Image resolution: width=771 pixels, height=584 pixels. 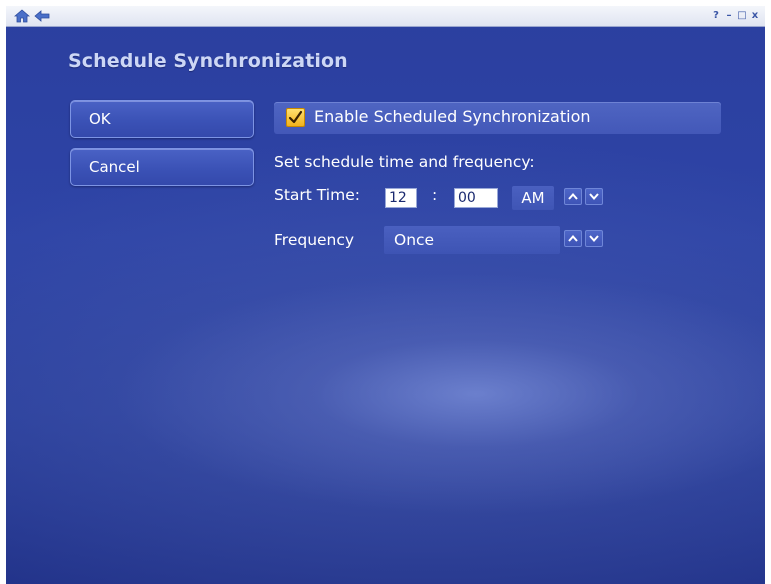 What do you see at coordinates (452, 116) in the screenshot?
I see `enable-scheduled-sync-label: Enable Scheduled Synchronization` at bounding box center [452, 116].